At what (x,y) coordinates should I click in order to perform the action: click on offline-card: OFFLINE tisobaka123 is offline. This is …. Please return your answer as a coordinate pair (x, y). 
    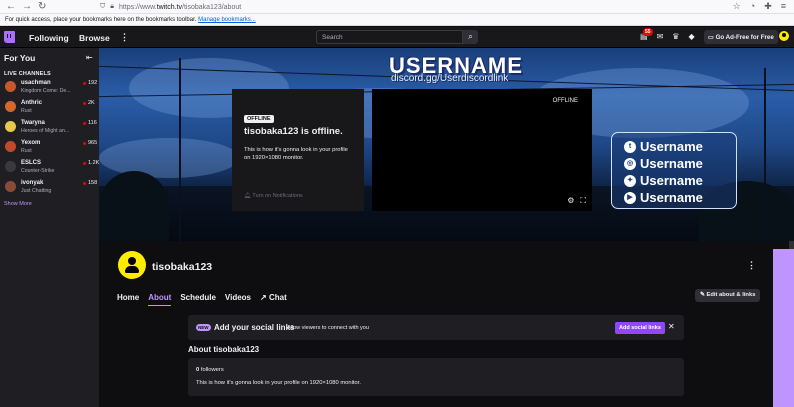
    Looking at the image, I should click on (298, 150).